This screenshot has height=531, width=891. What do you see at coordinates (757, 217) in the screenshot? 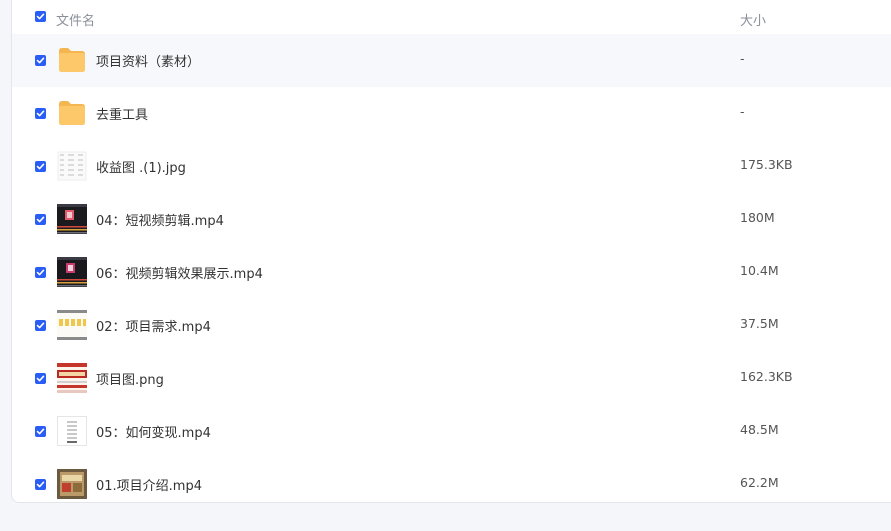
I see `file-size: 180M` at bounding box center [757, 217].